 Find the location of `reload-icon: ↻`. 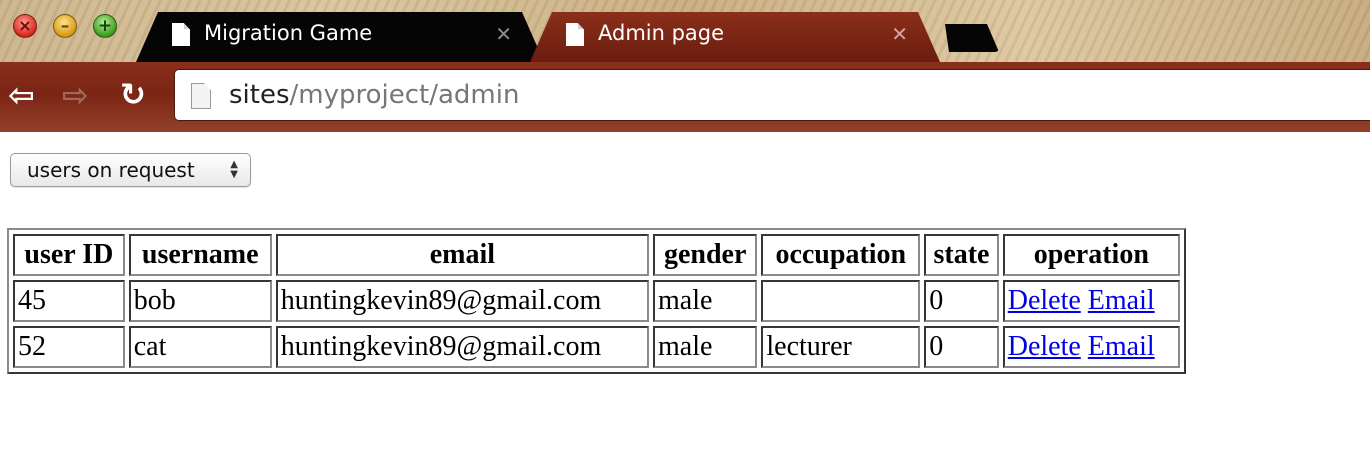

reload-icon: ↻ is located at coordinates (133, 95).